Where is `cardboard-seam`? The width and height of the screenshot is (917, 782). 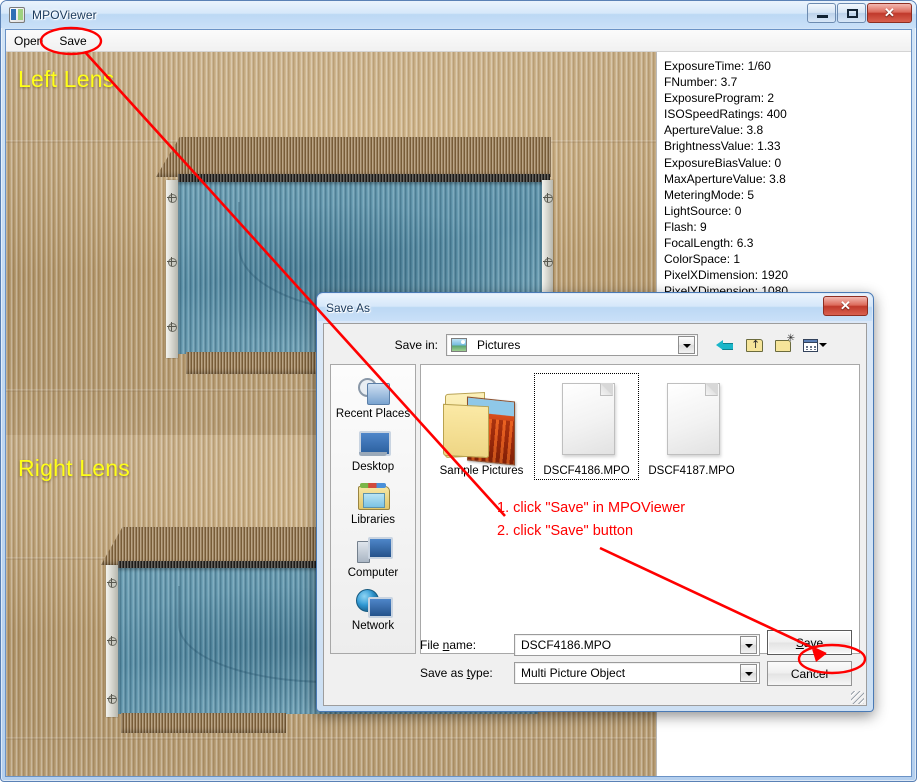 cardboard-seam is located at coordinates (331, 738).